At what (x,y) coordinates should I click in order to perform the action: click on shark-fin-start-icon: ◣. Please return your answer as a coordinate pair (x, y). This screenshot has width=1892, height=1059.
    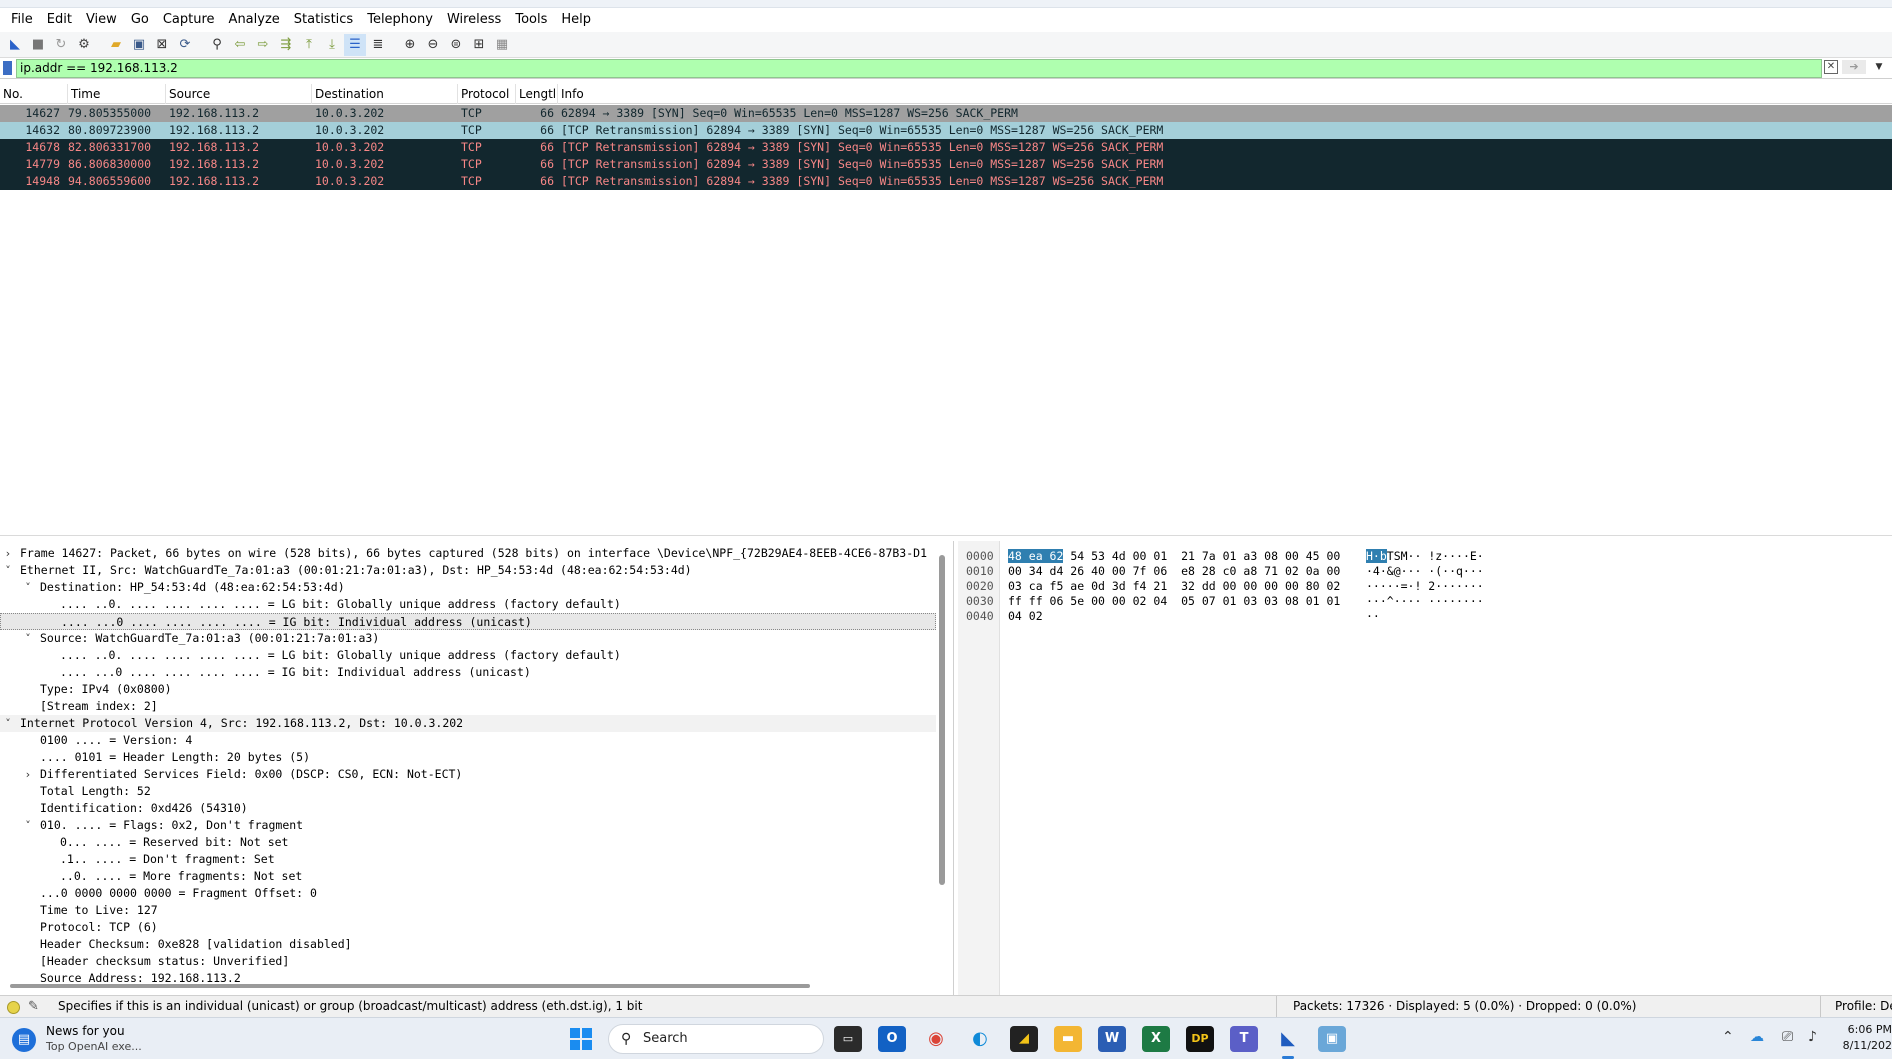
    Looking at the image, I should click on (15, 45).